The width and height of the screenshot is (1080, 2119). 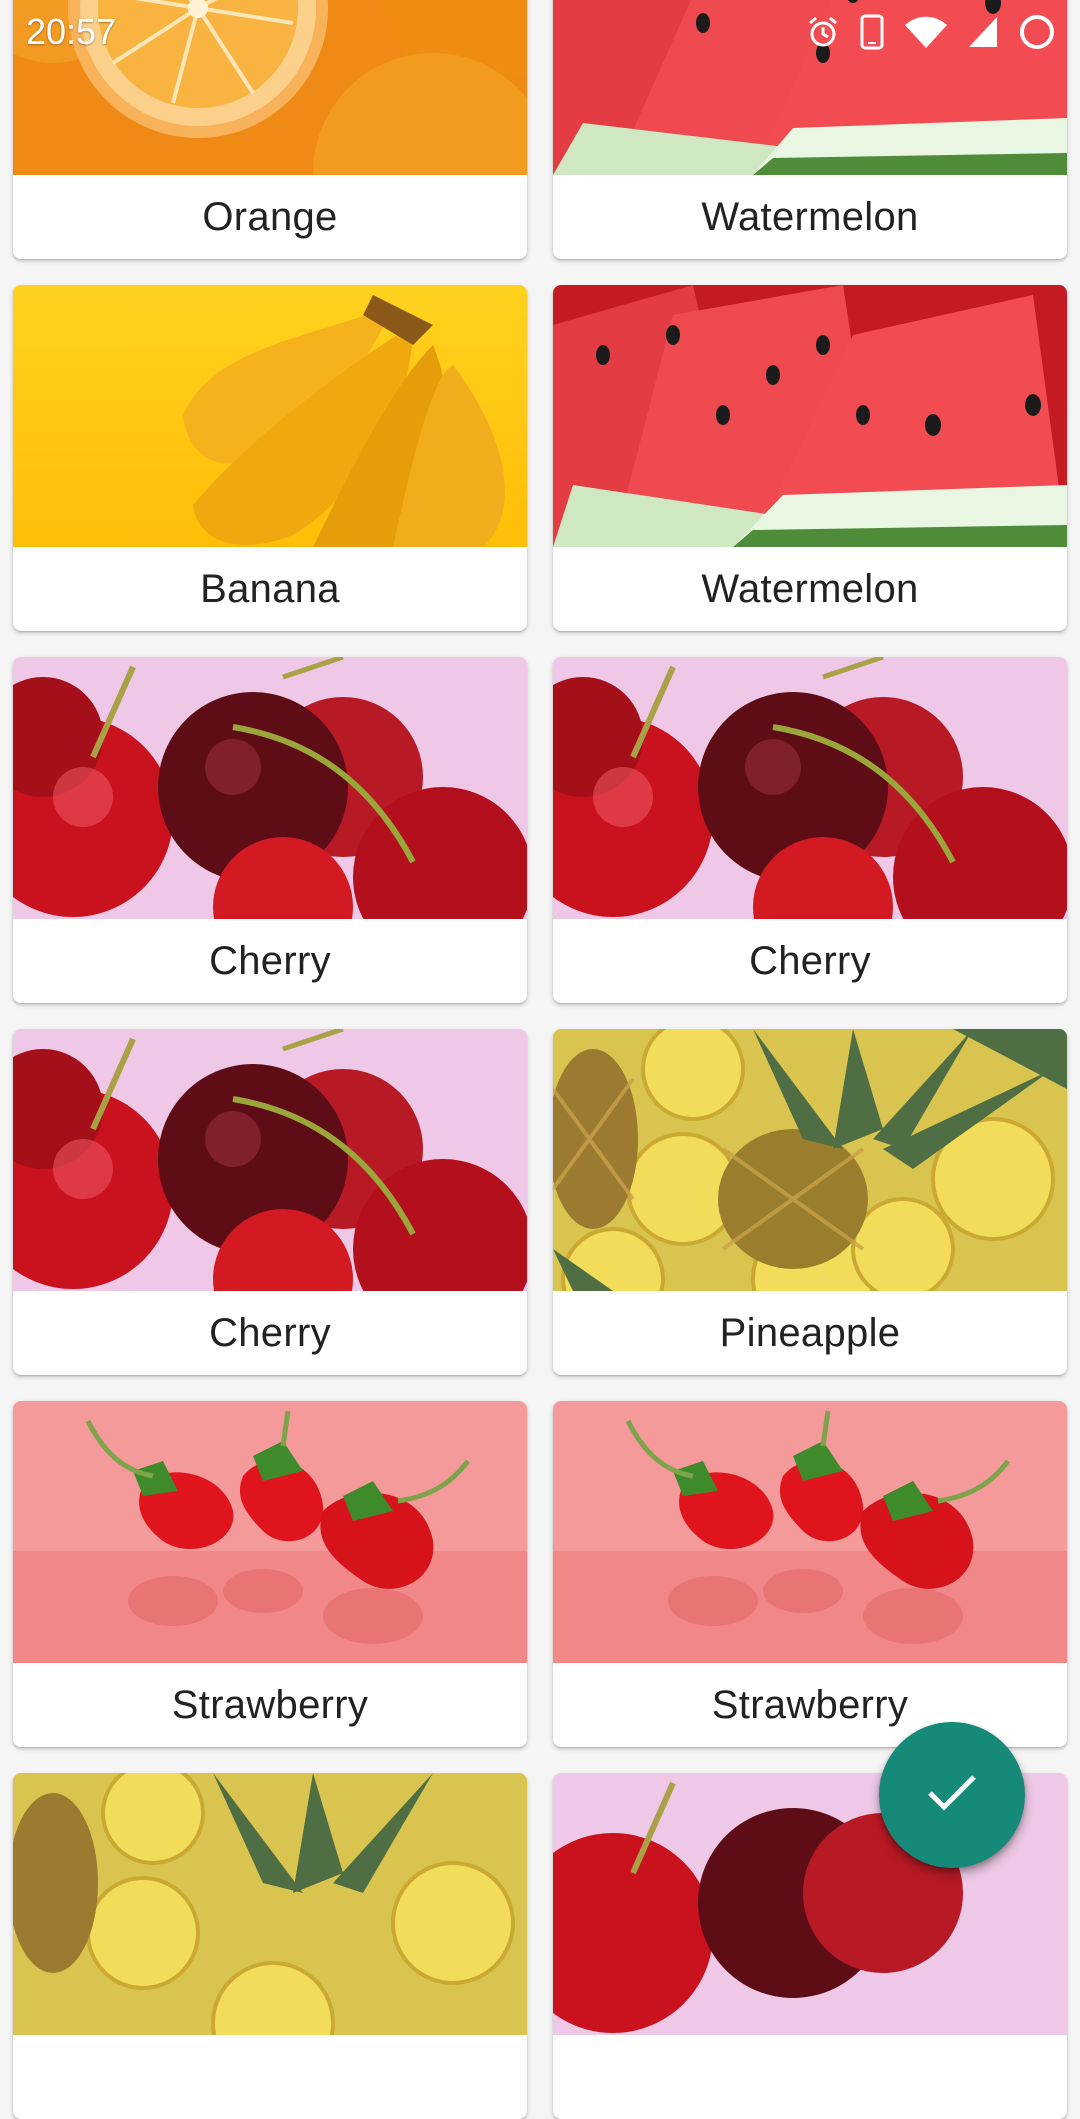 I want to click on status-icons, so click(x=931, y=32).